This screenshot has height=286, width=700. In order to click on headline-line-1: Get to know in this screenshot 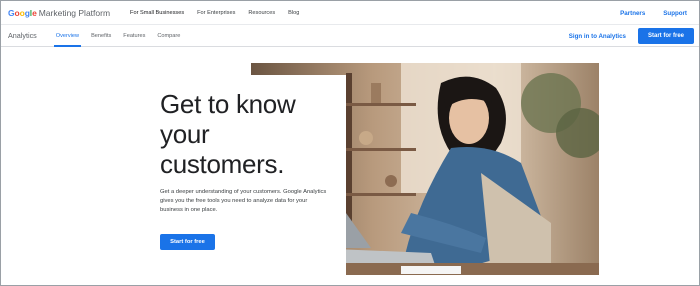, I will do `click(228, 104)`.